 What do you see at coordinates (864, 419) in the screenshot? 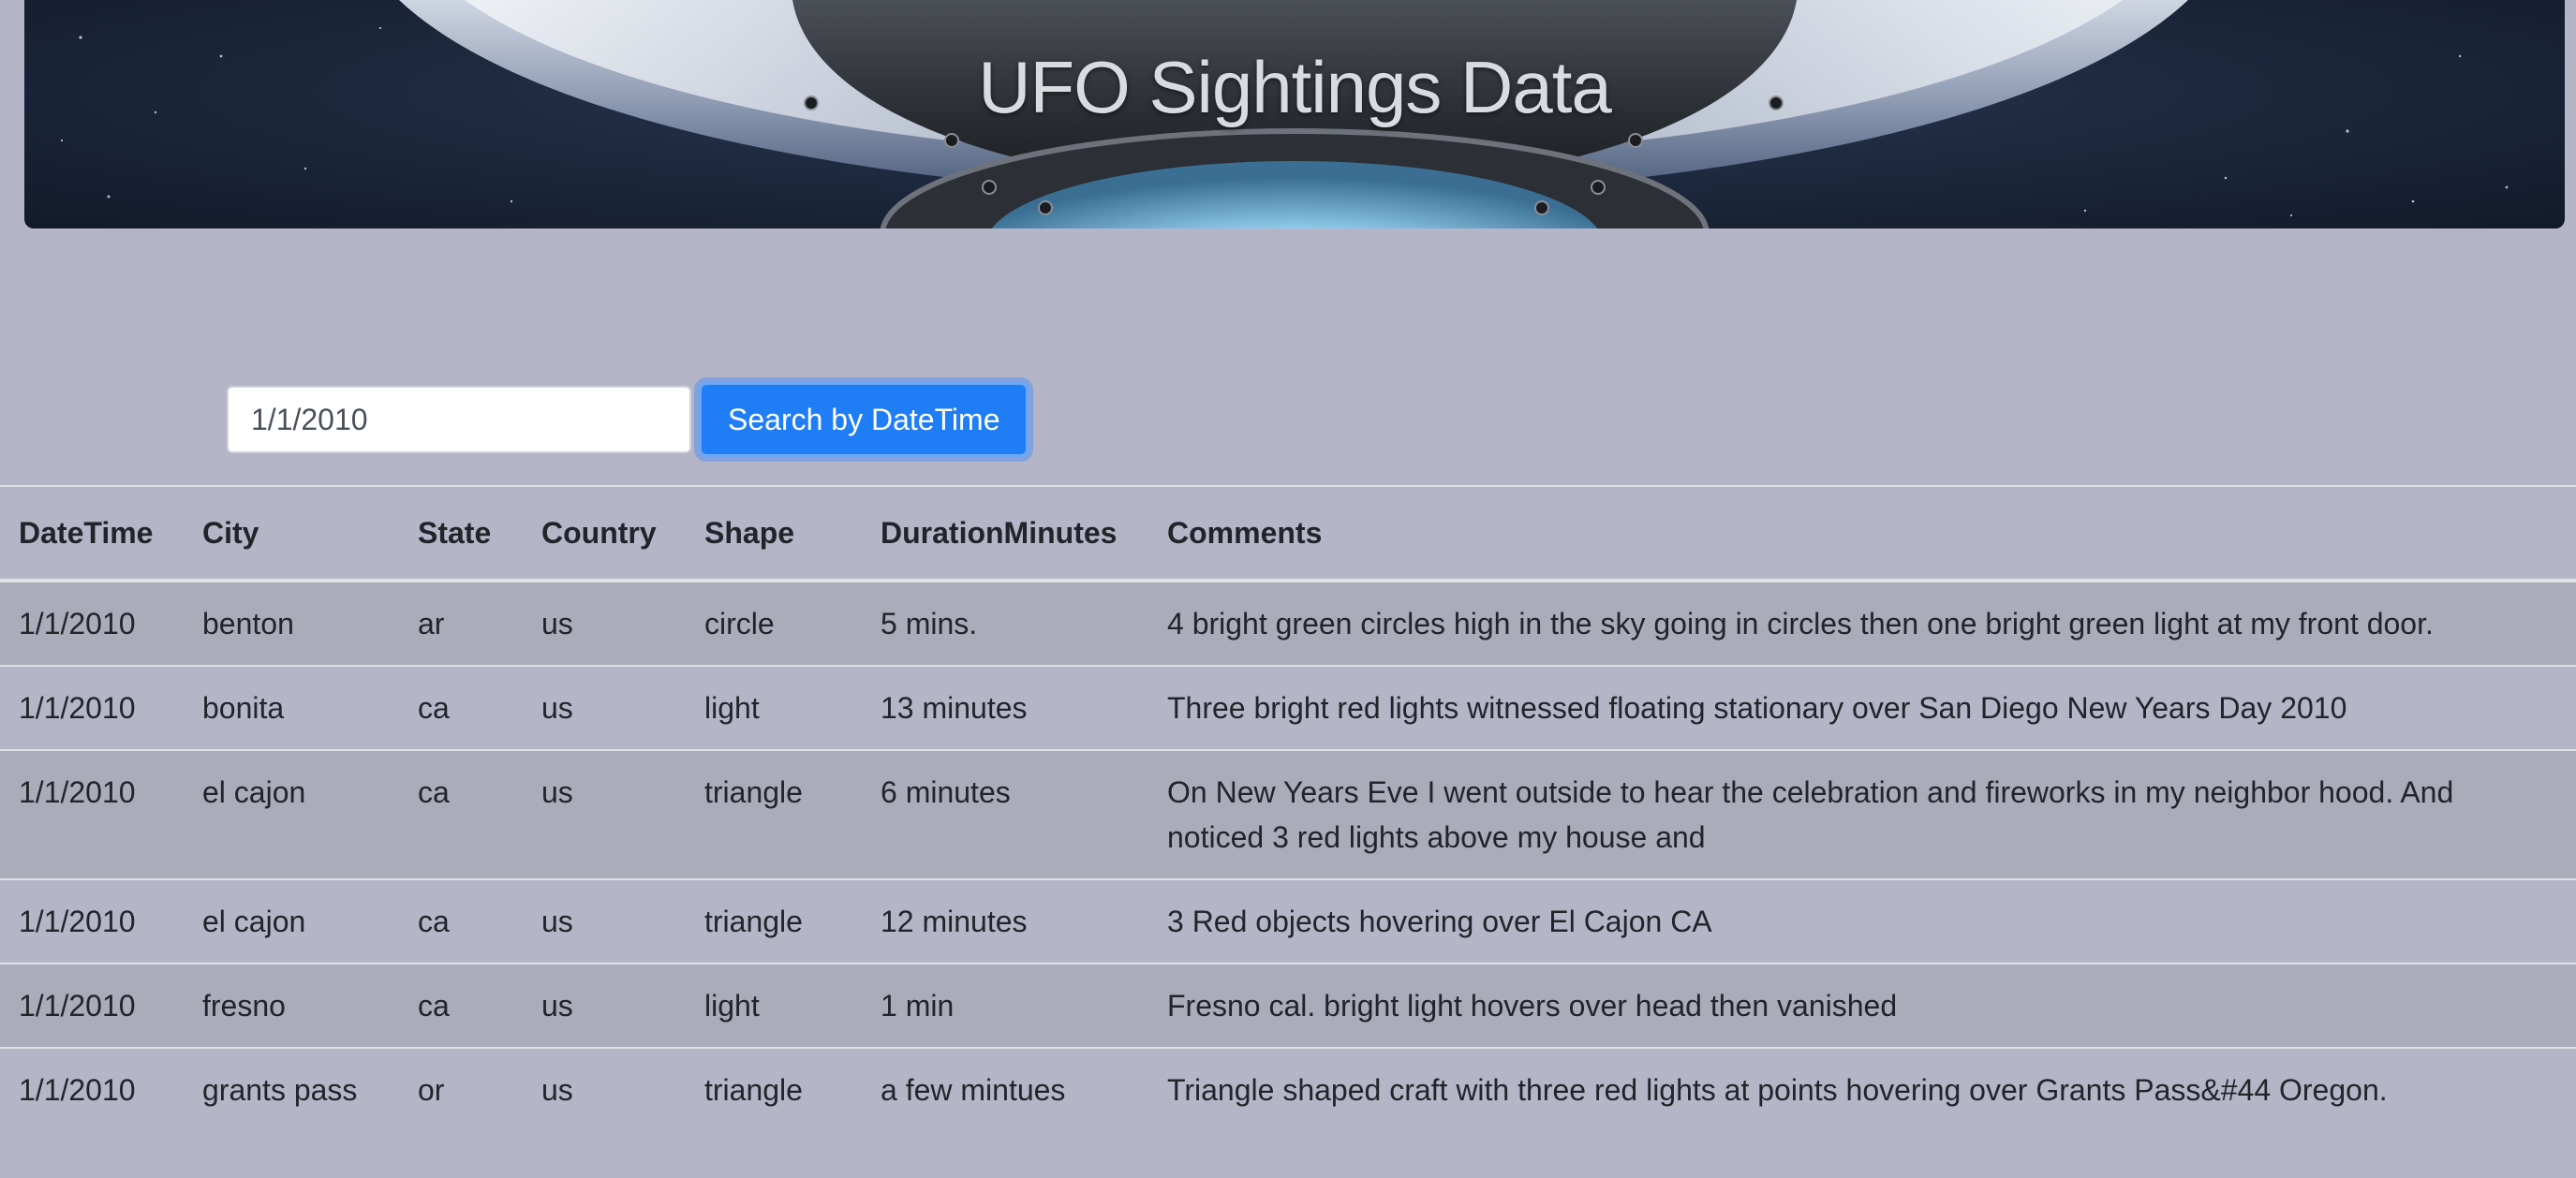
I see `search-by-datetime-button: Search by DateTime` at bounding box center [864, 419].